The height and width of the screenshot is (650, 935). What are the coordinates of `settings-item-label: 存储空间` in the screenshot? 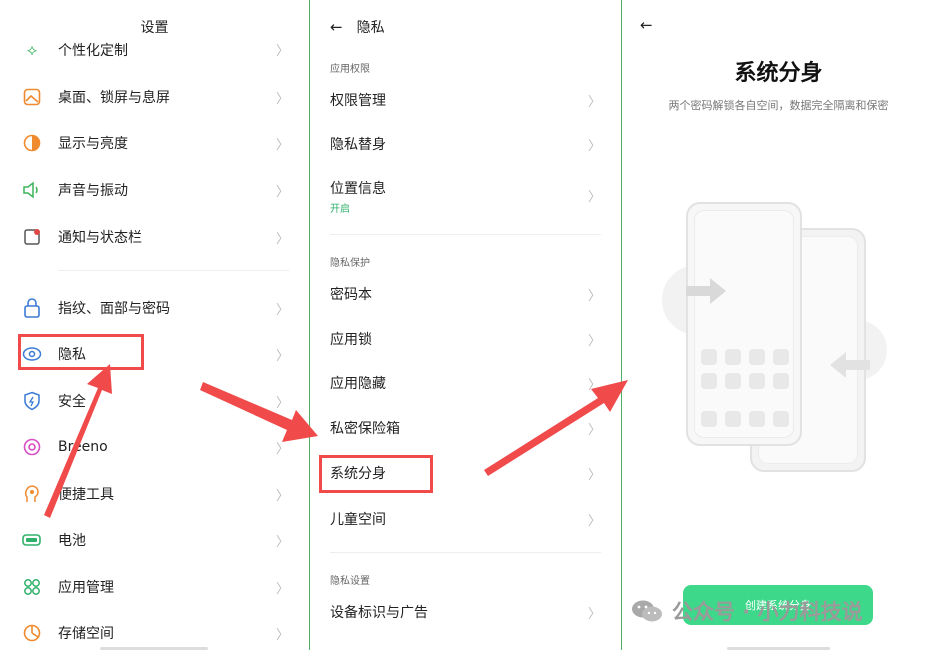 It's located at (86, 634).